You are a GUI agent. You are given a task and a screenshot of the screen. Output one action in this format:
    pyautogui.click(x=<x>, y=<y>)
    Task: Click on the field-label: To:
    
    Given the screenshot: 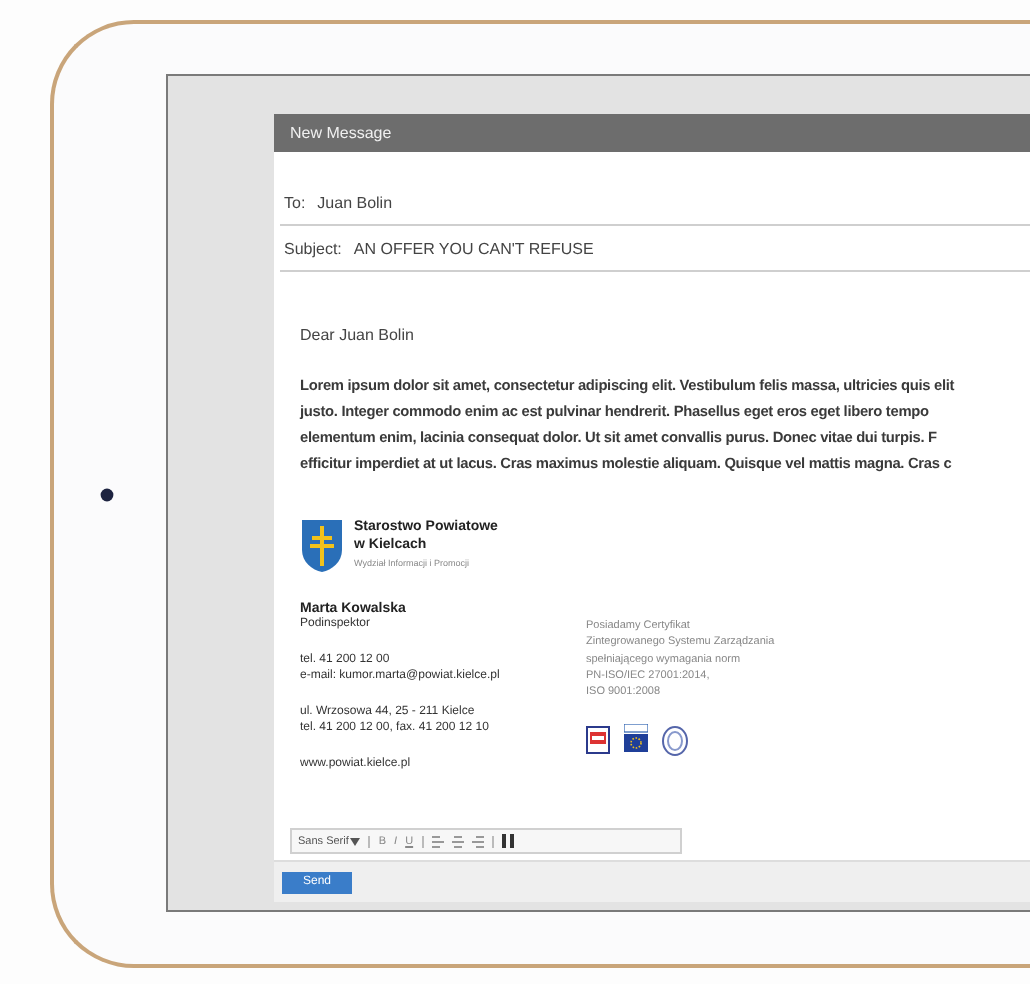 What is the action you would take?
    pyautogui.click(x=295, y=202)
    